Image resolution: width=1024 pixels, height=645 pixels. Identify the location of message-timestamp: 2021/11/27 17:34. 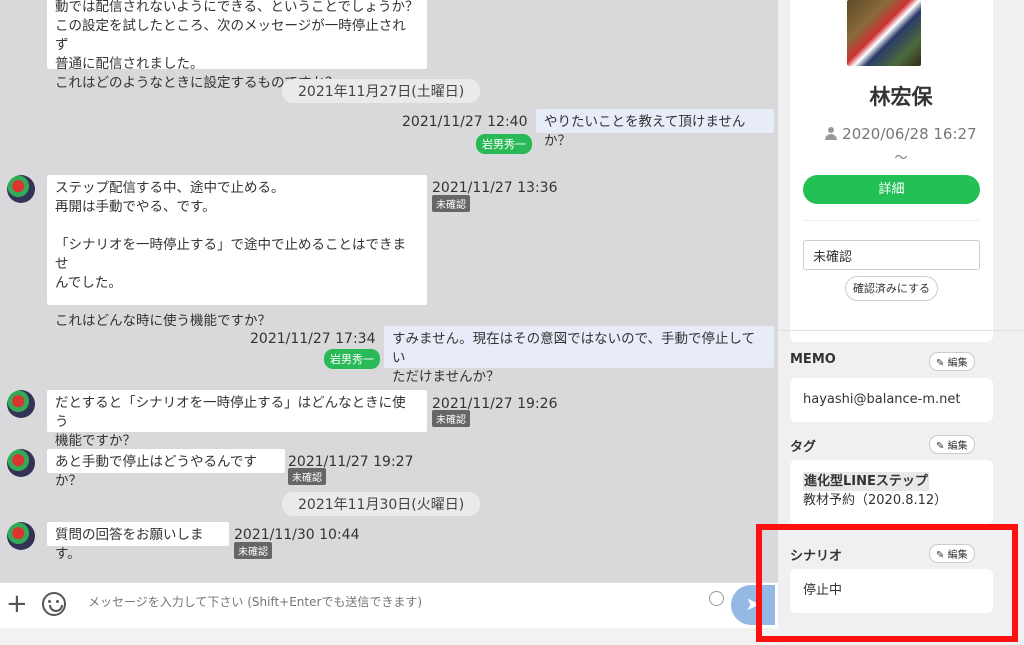
(313, 339).